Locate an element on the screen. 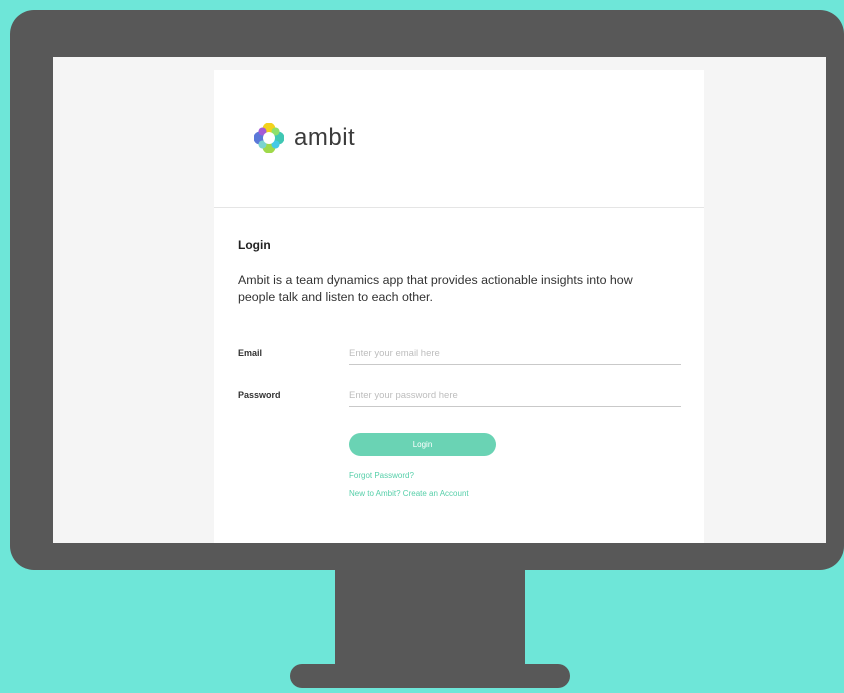 This screenshot has width=844, height=693. monitor-stand-base is located at coordinates (430, 676).